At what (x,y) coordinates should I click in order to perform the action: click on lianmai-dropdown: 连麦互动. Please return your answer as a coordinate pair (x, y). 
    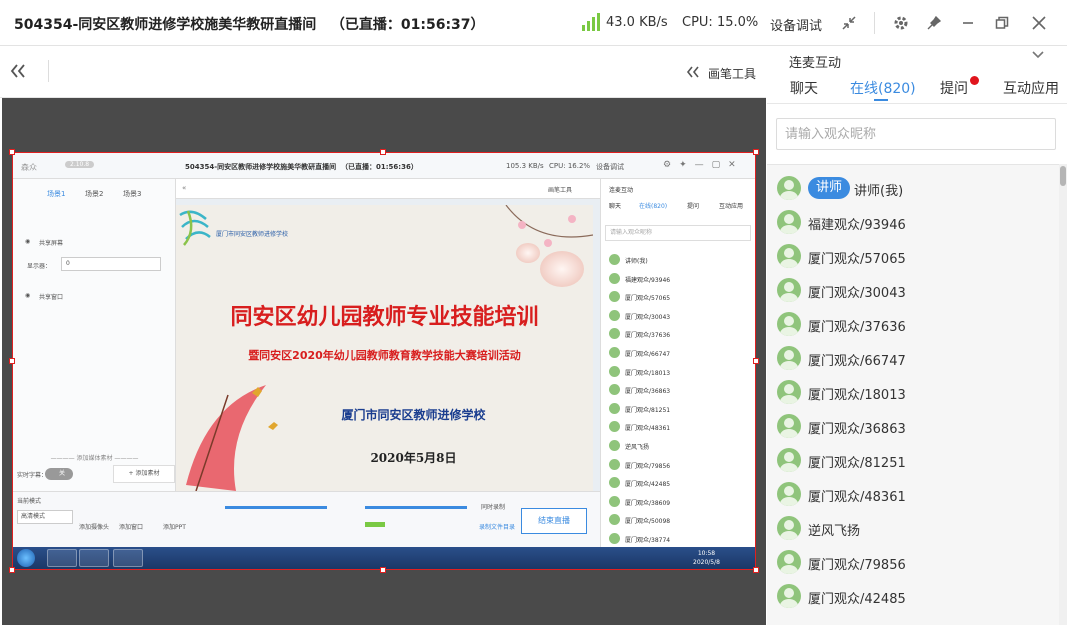
    Looking at the image, I should click on (815, 61).